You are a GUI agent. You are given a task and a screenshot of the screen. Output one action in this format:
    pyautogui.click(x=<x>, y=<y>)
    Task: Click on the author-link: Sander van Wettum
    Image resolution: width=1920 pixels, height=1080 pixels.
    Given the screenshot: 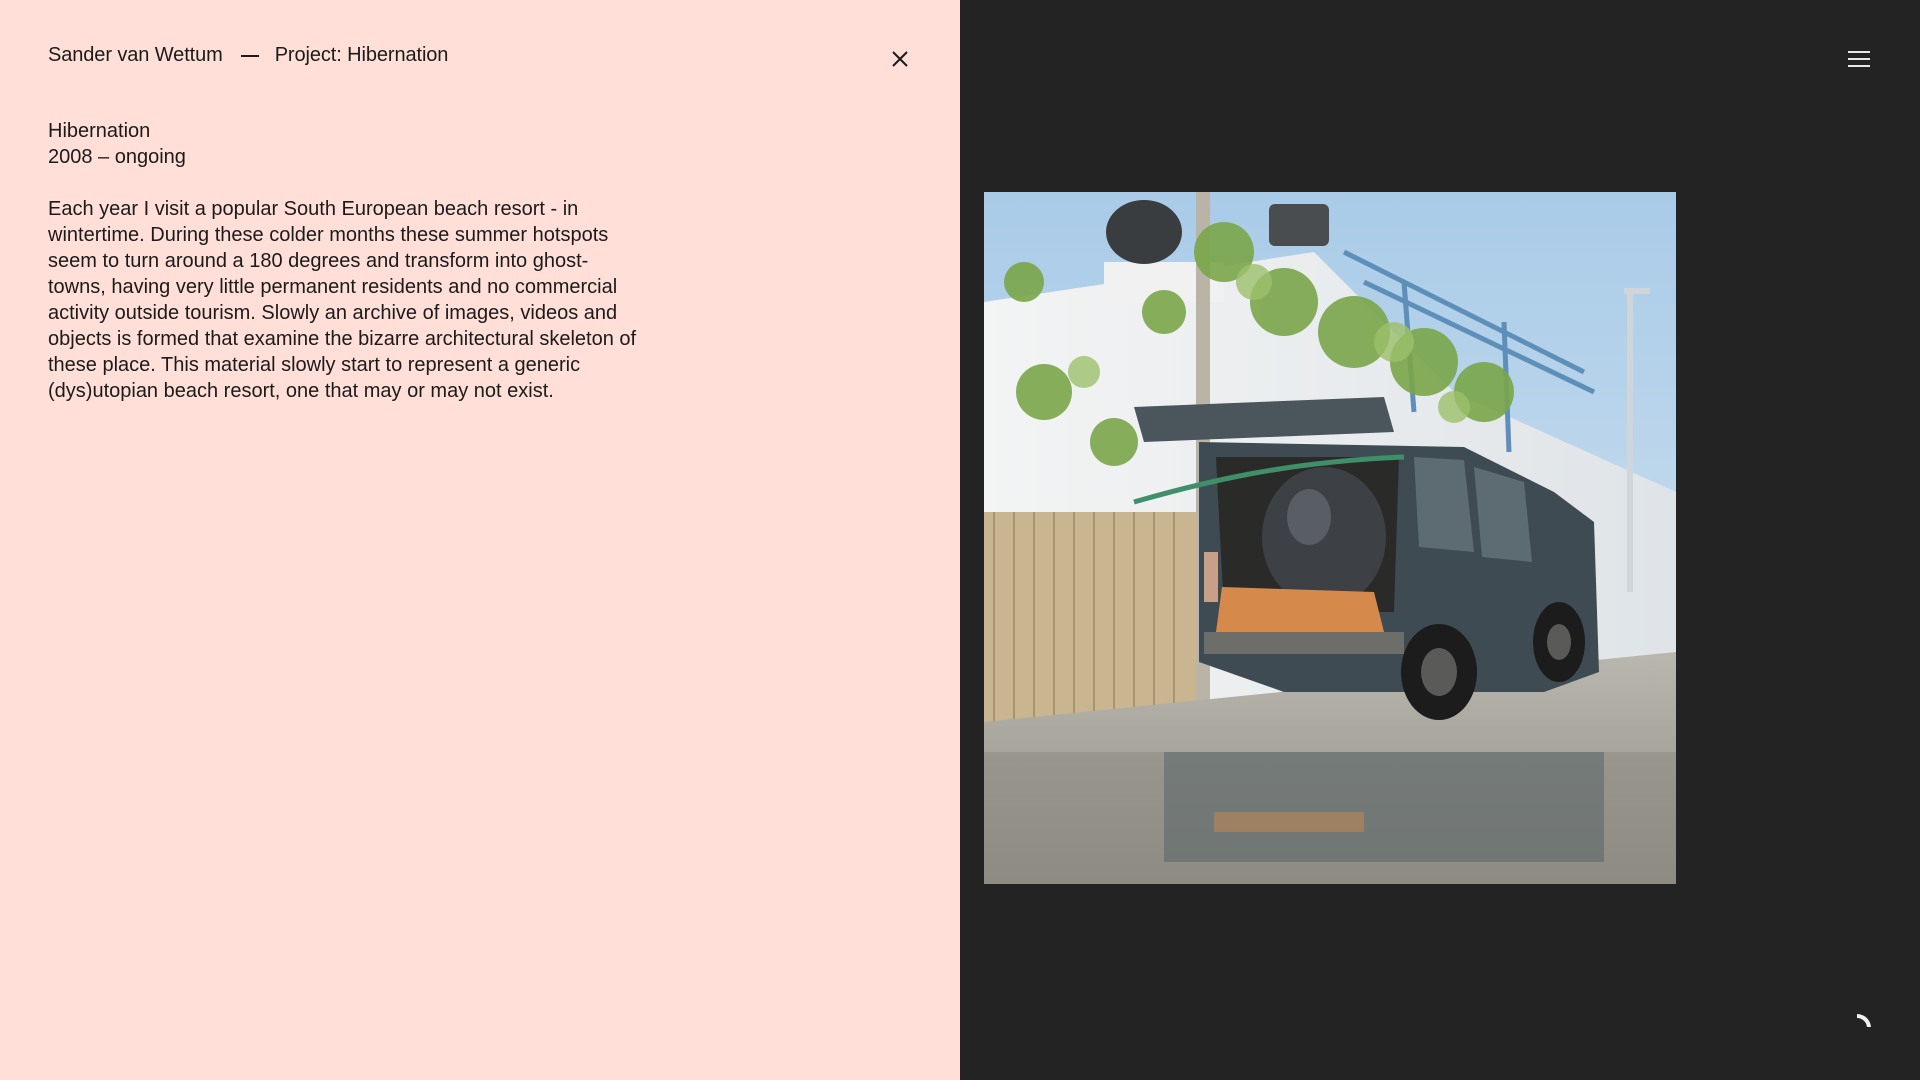 What is the action you would take?
    pyautogui.click(x=135, y=55)
    